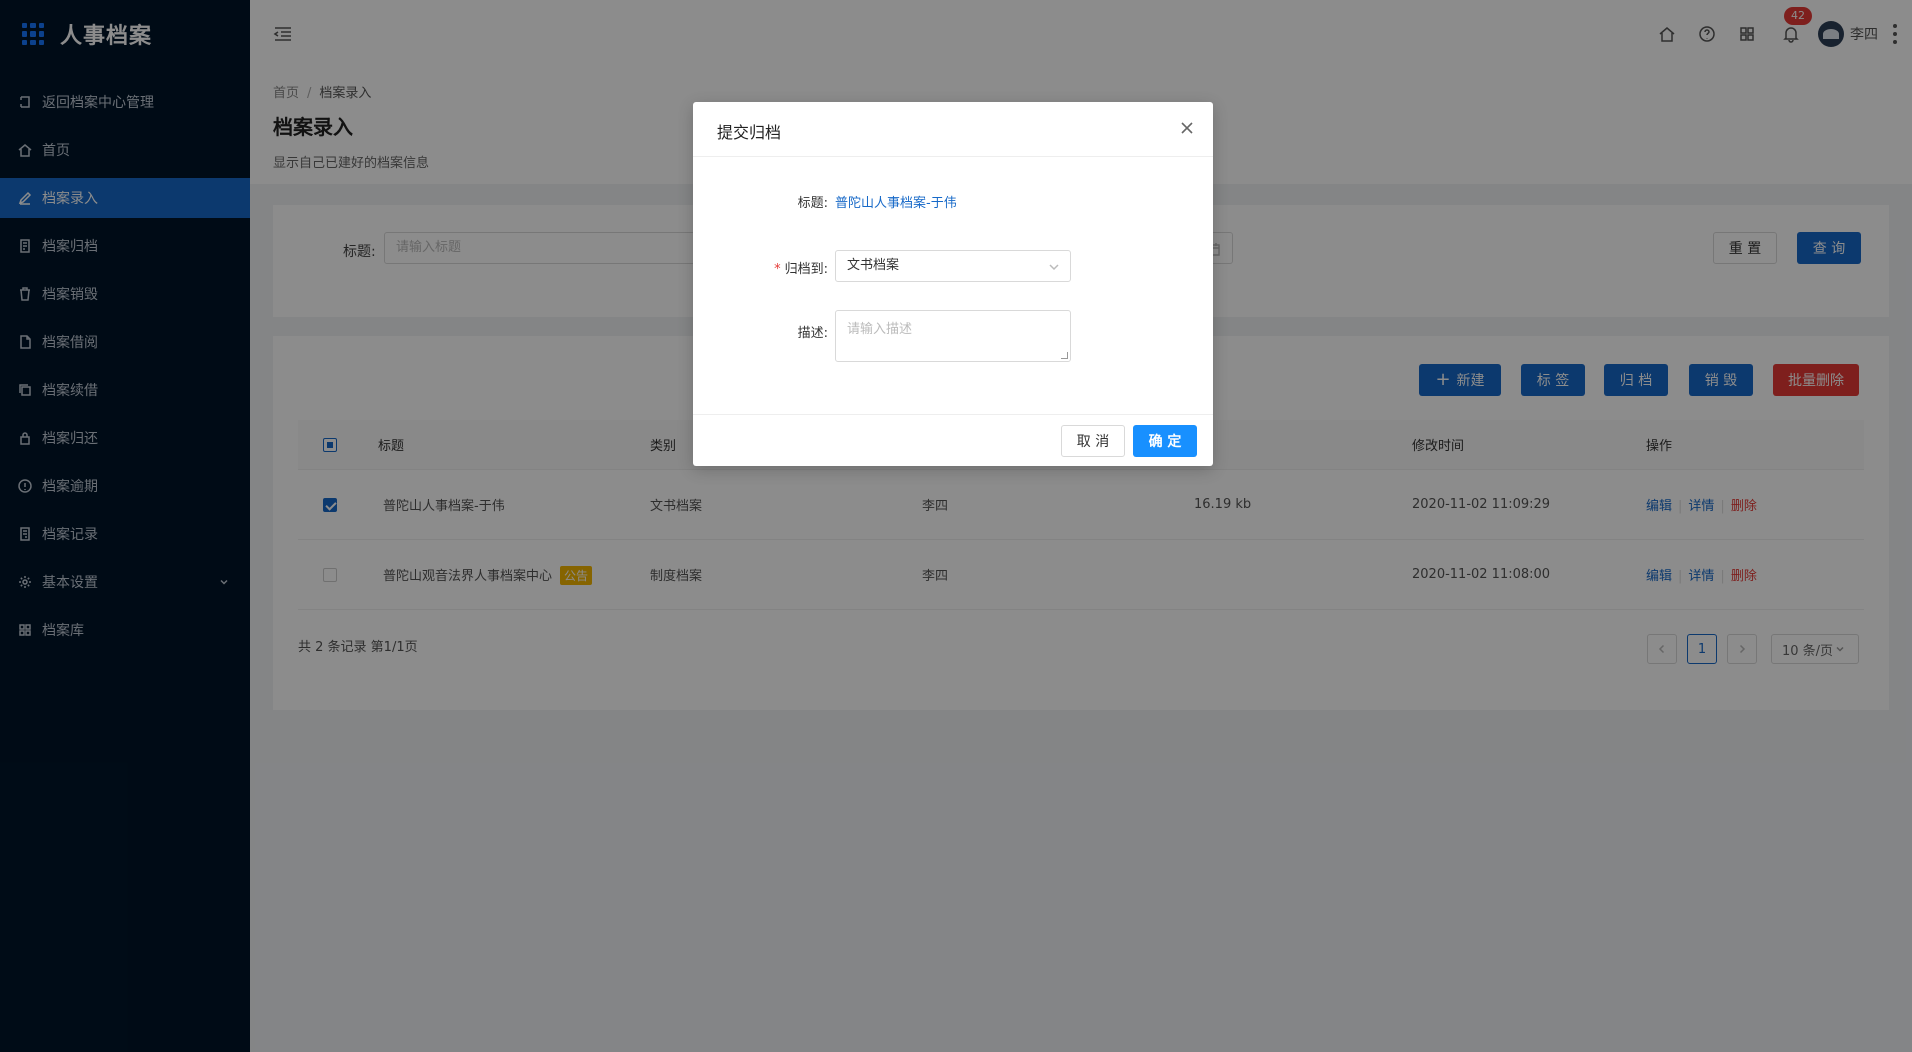  What do you see at coordinates (749, 132) in the screenshot?
I see `modal-title: 提交归档` at bounding box center [749, 132].